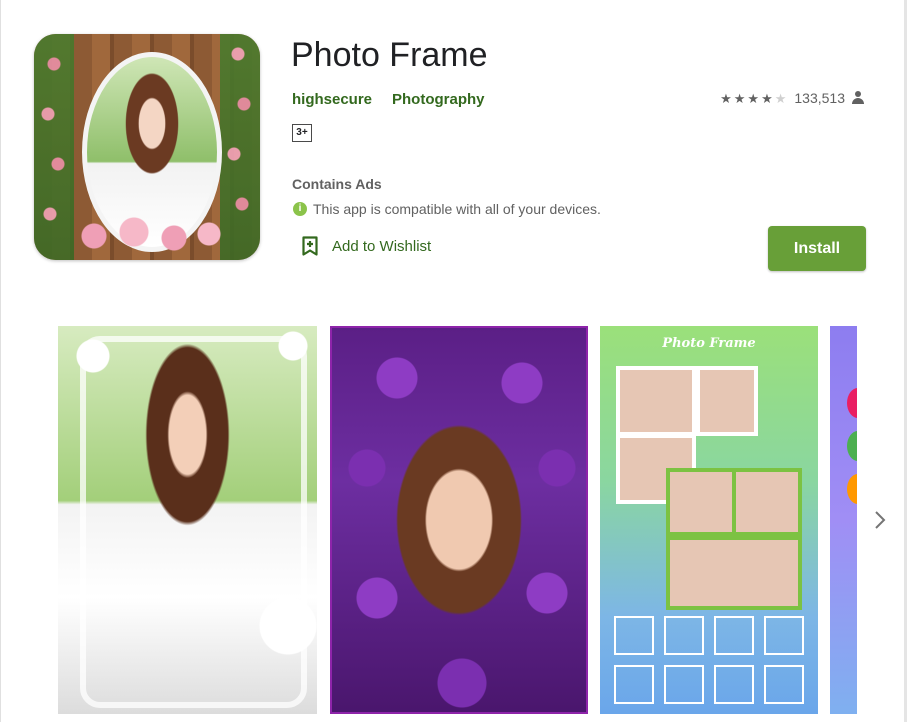  I want to click on next-screenshot-button, so click(880, 520).